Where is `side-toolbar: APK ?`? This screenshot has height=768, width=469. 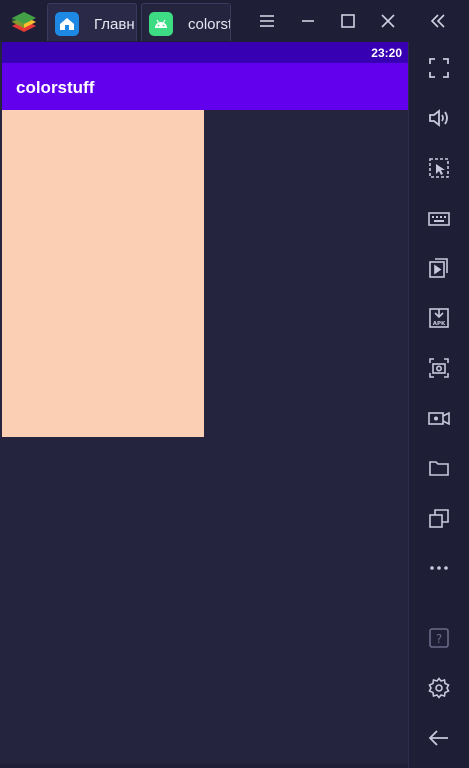 side-toolbar: APK ? is located at coordinates (438, 405).